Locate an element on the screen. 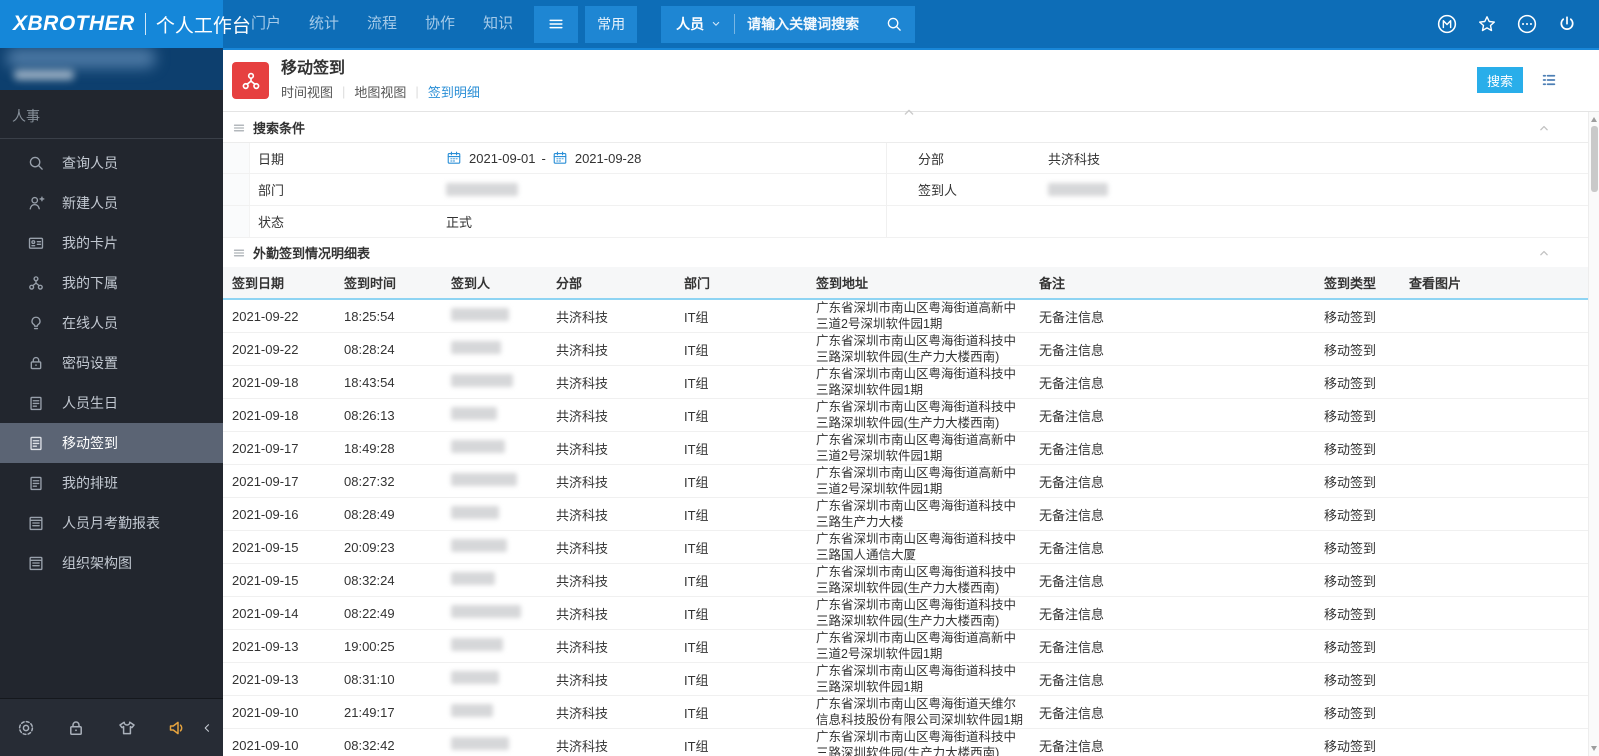 Image resolution: width=1599 pixels, height=756 pixels. sidebar-item-8: 移动签到 is located at coordinates (111, 443).